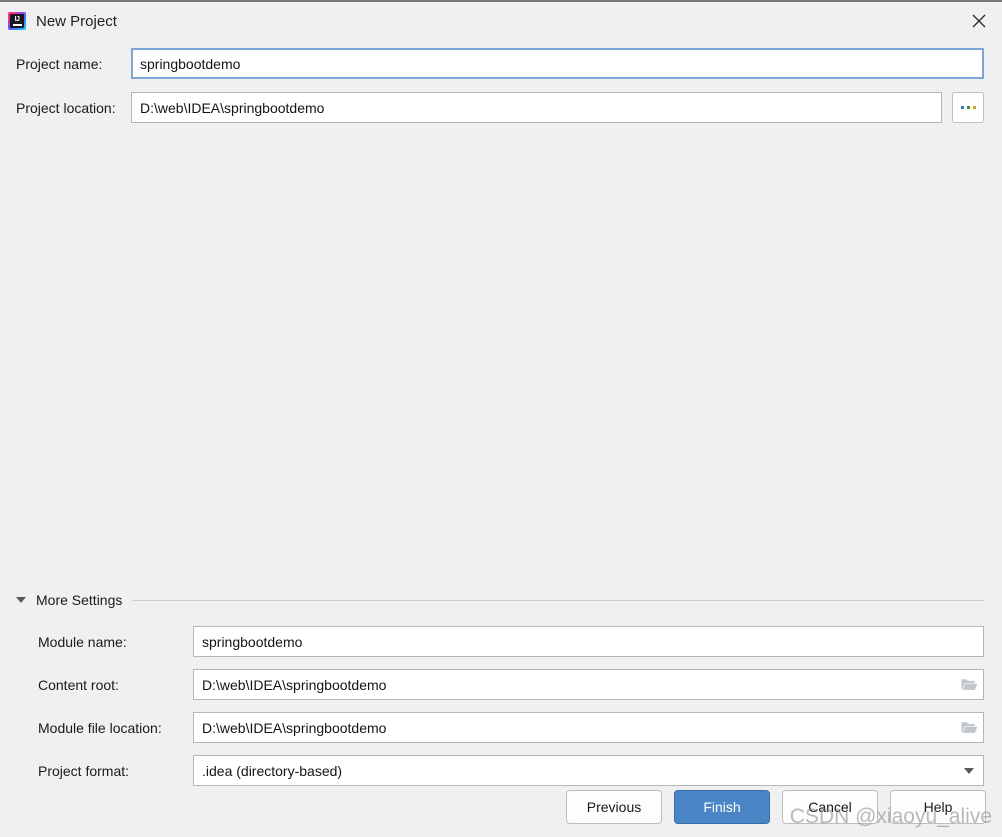 The width and height of the screenshot is (1002, 837). I want to click on chevron-down-icon, so click(21, 600).